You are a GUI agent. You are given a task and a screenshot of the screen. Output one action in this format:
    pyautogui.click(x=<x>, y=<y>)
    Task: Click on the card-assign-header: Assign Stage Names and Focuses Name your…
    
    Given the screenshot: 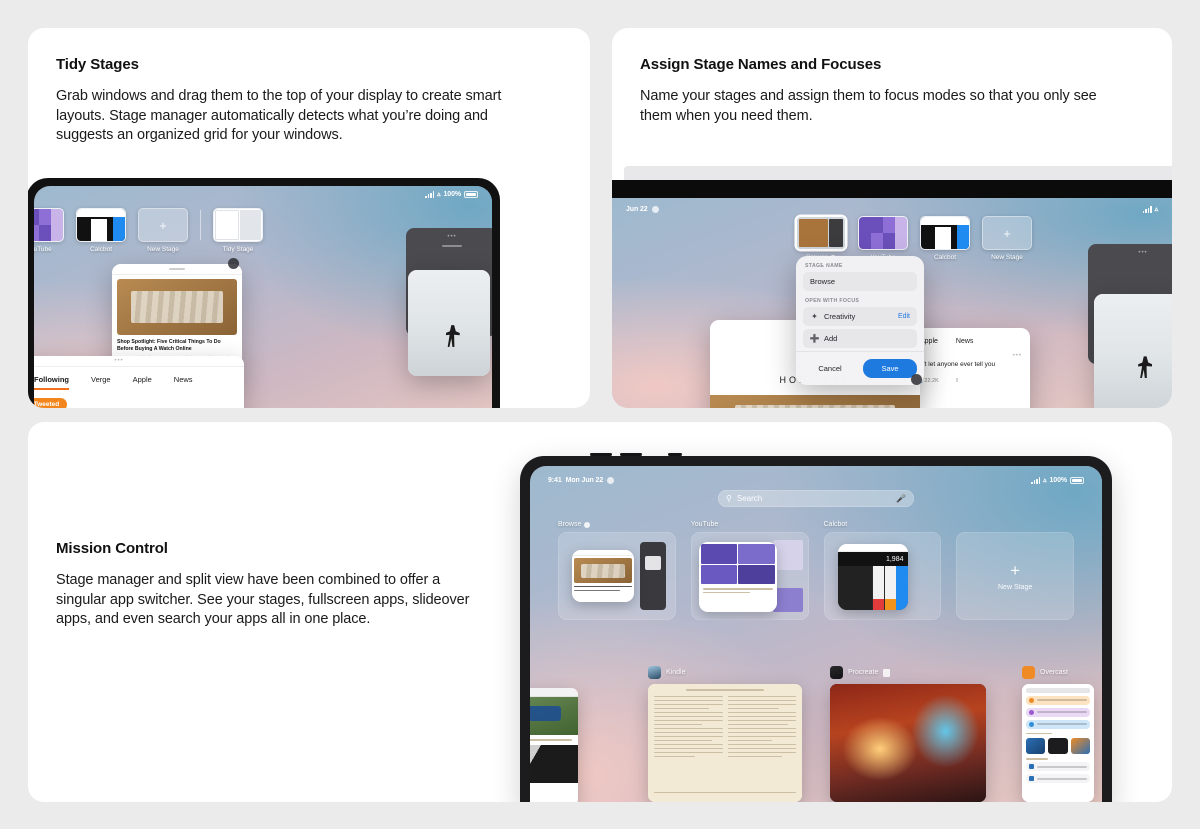 What is the action you would take?
    pyautogui.click(x=892, y=77)
    